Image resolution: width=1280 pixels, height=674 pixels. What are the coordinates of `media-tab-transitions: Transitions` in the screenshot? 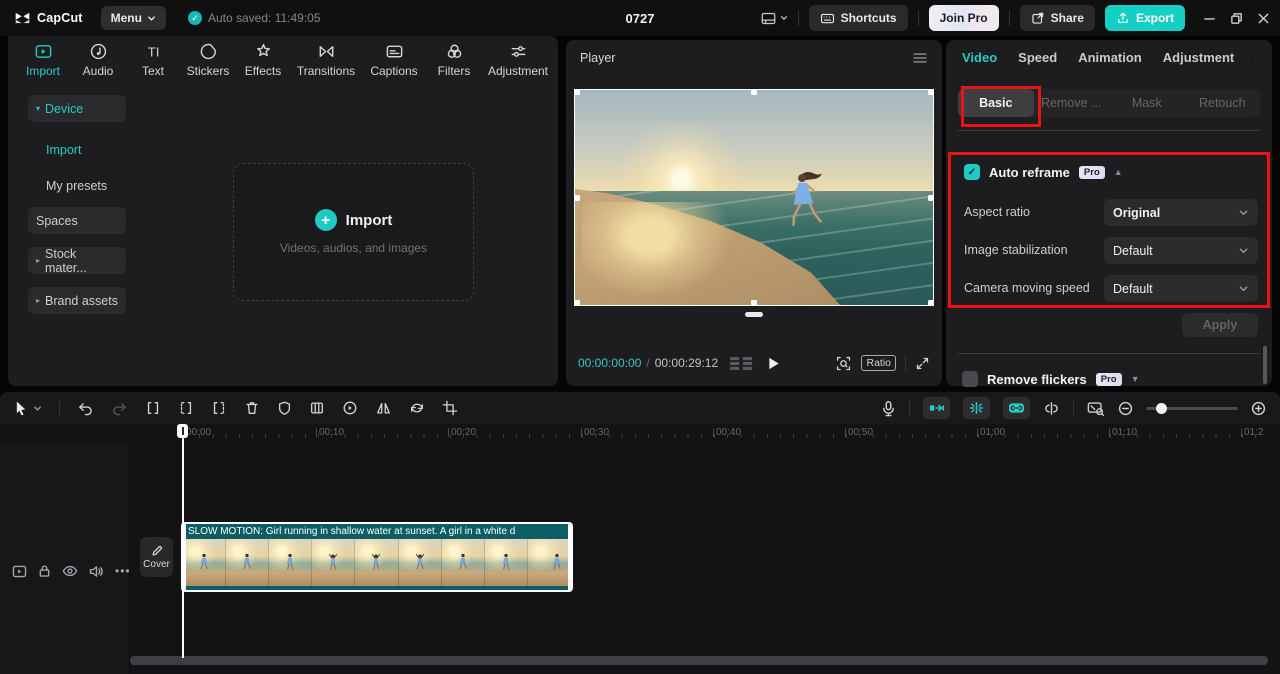 It's located at (326, 60).